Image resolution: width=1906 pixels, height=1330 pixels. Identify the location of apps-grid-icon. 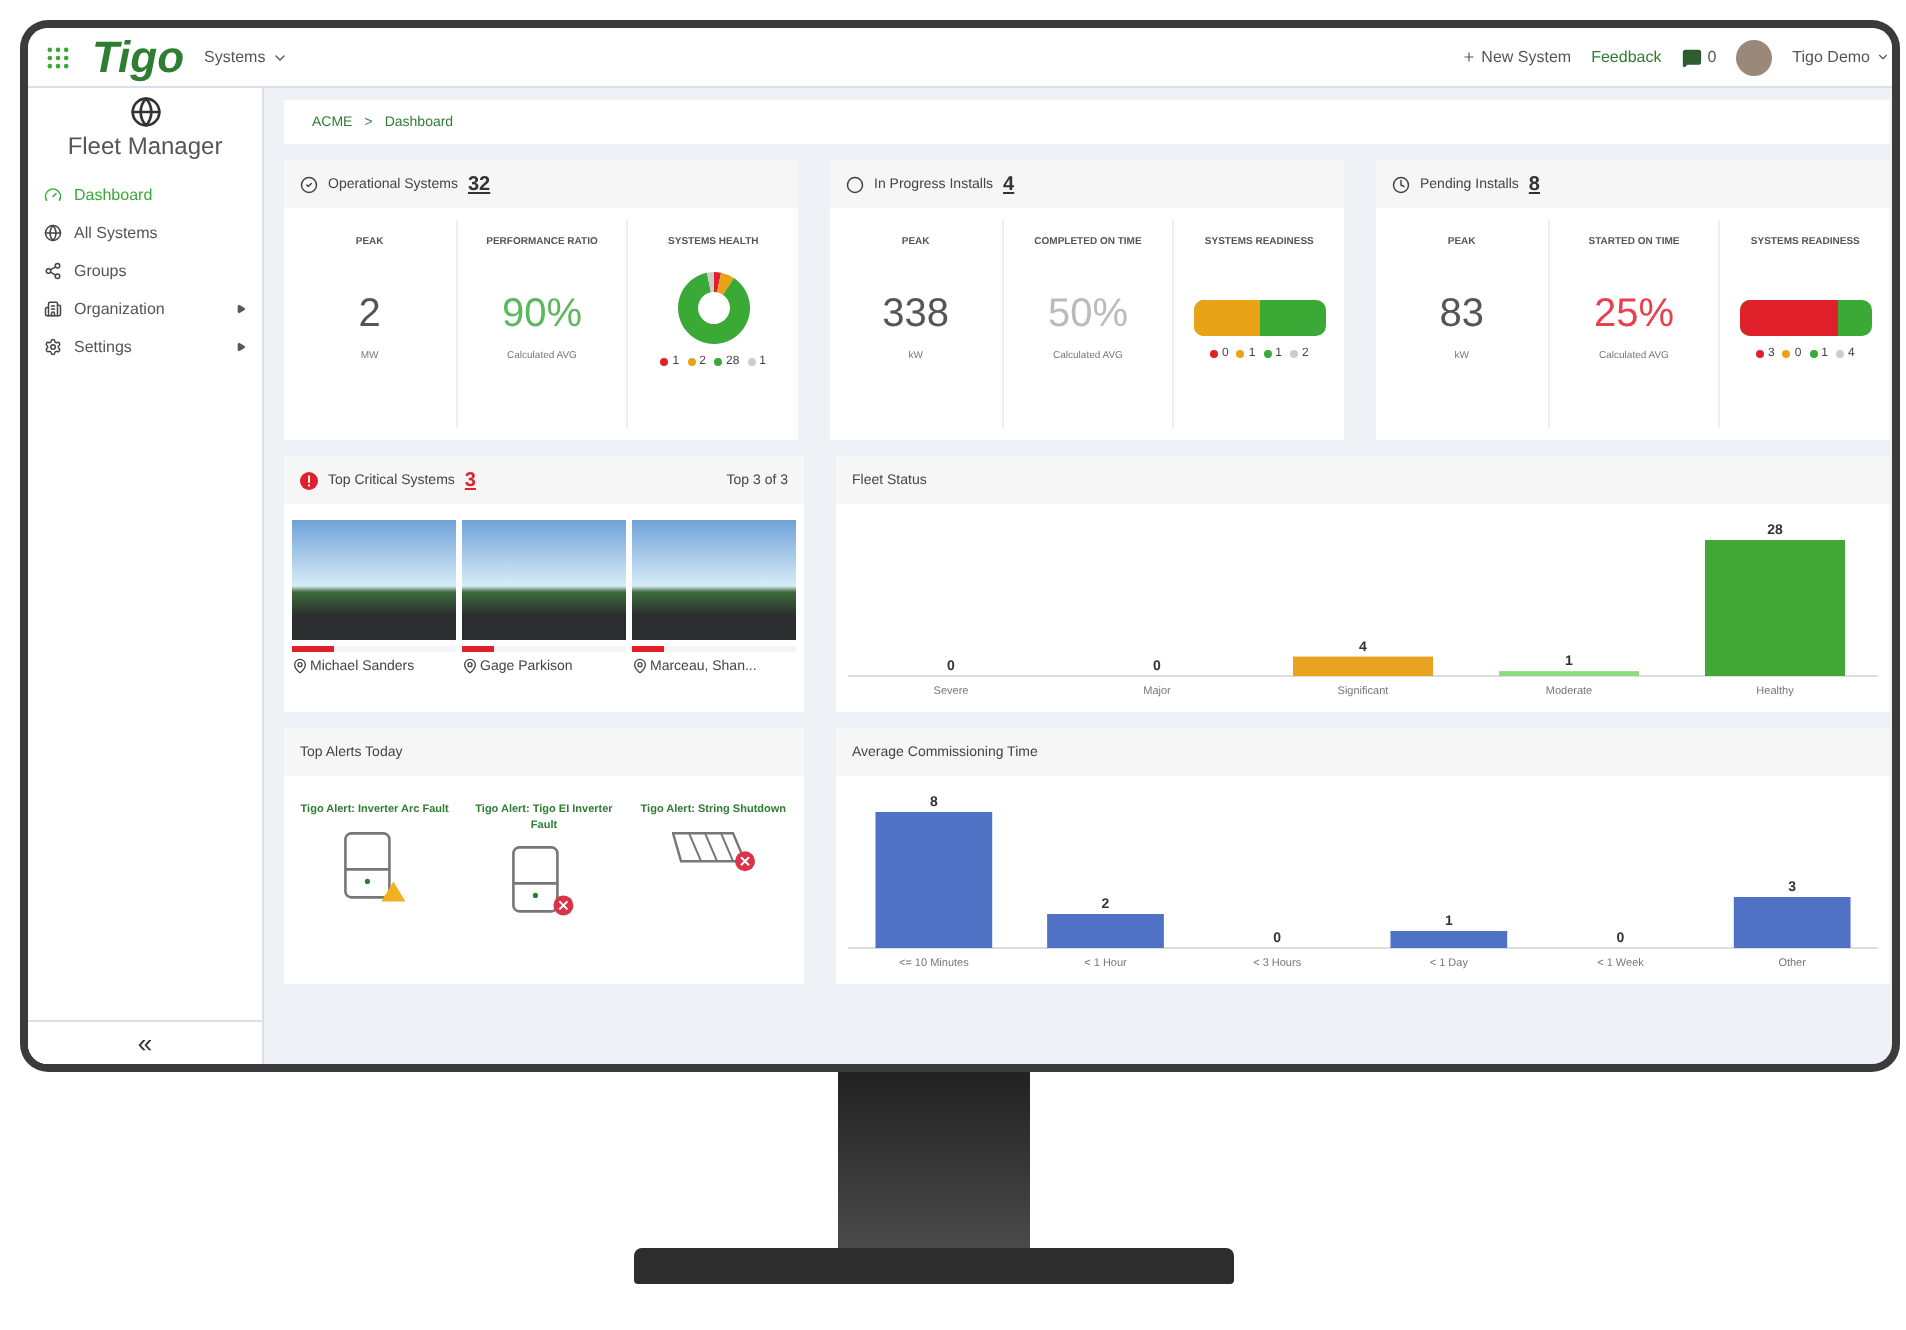
(58, 57).